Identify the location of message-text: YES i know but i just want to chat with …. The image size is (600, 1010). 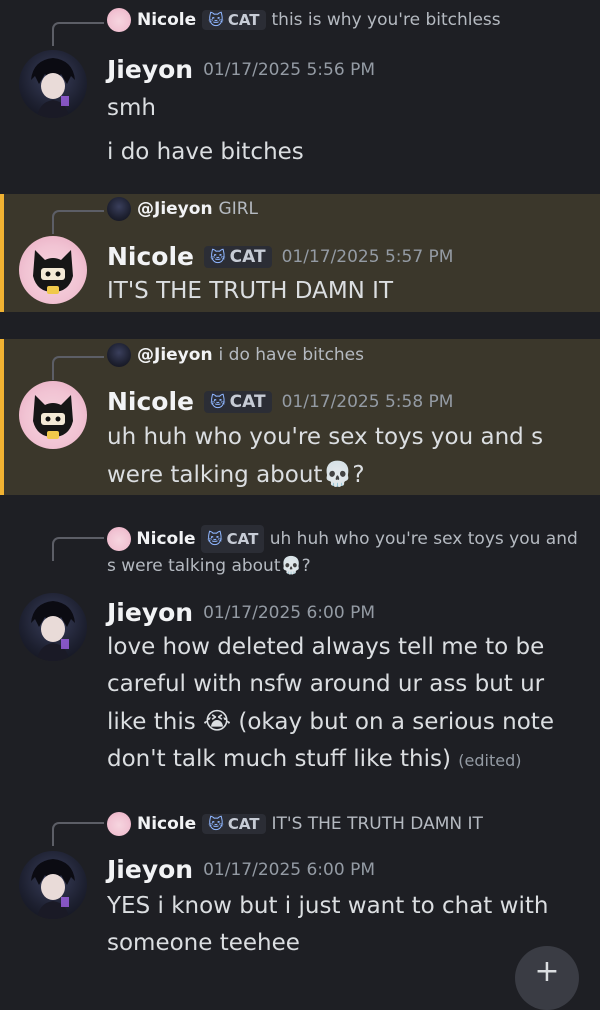
(328, 924).